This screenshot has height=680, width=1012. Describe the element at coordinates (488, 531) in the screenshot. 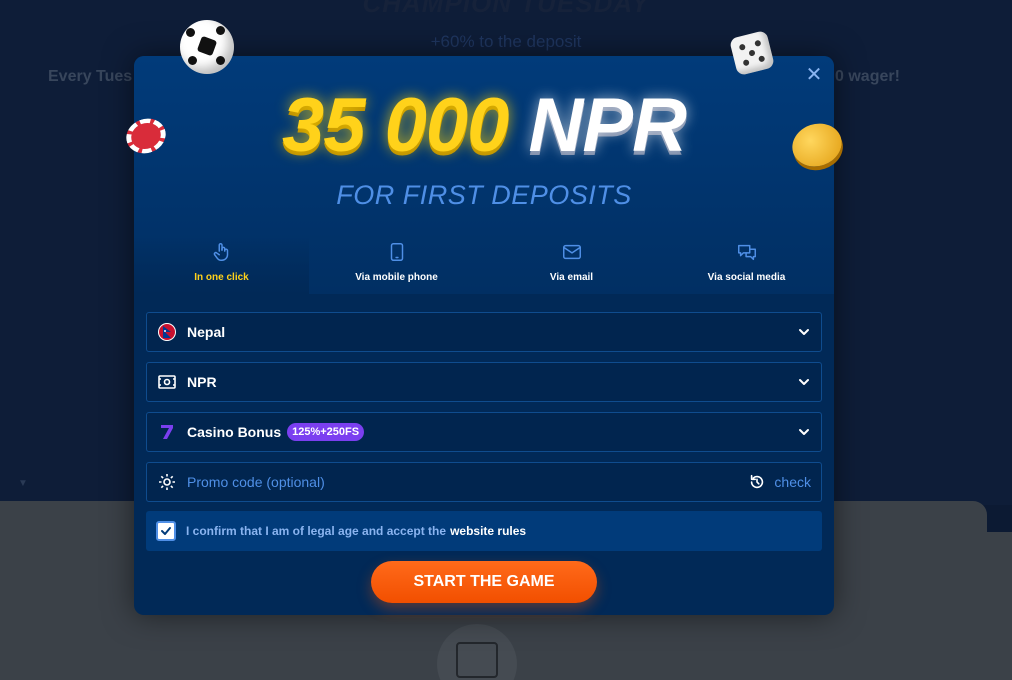

I see `website-rules-link: website rules` at that location.